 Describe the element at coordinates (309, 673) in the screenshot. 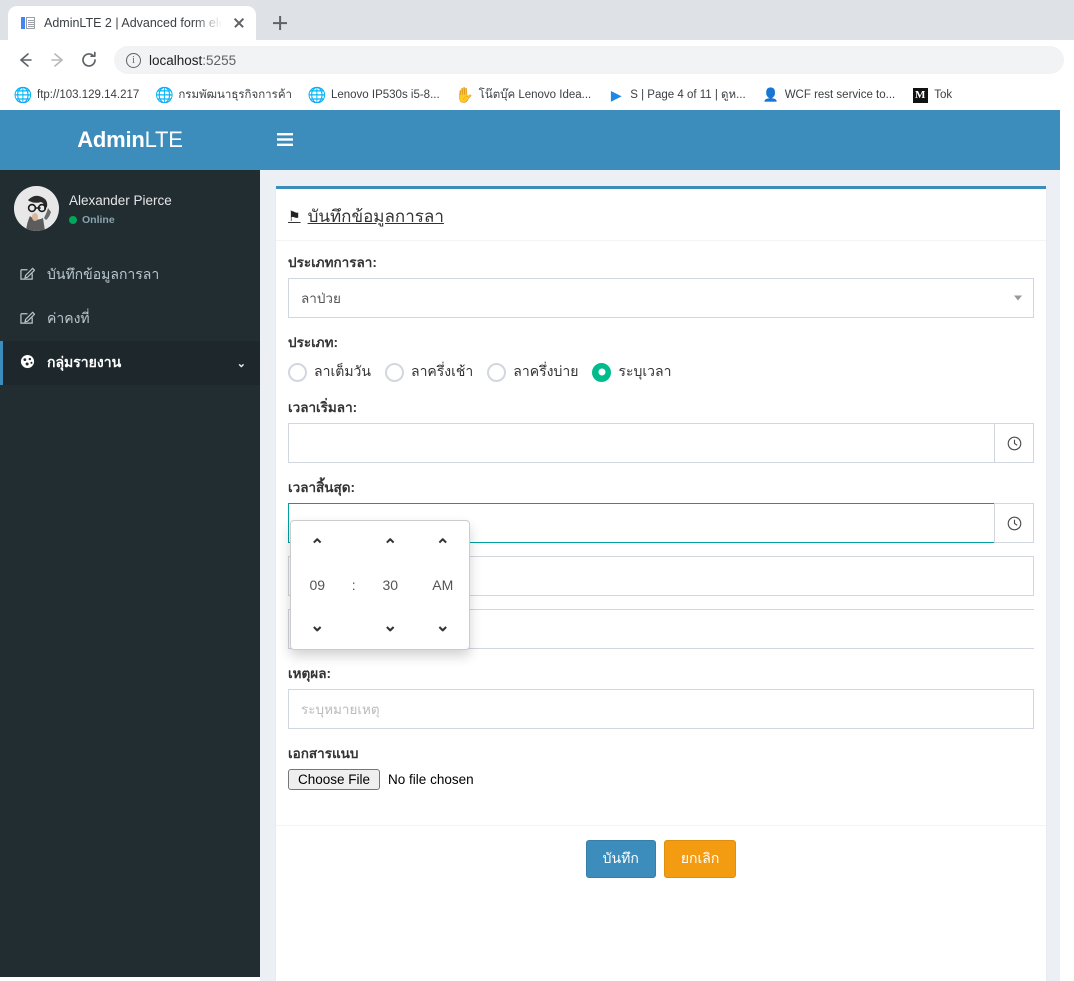

I see `reason-label: เหตุผล:` at that location.